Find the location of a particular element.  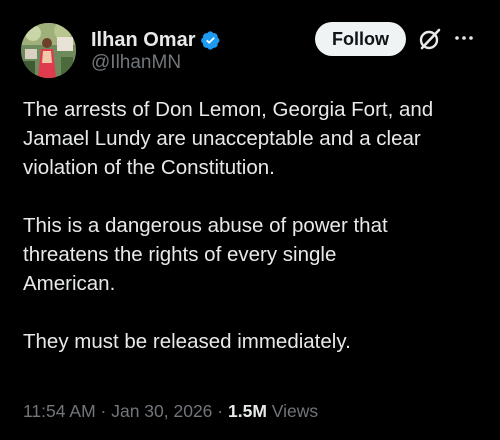

more-dots-icon is located at coordinates (464, 38).